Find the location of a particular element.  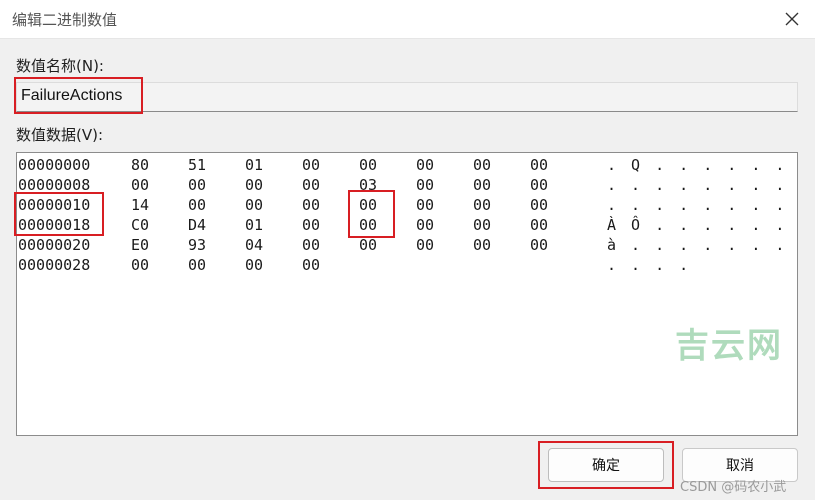

close-button is located at coordinates (792, 19).